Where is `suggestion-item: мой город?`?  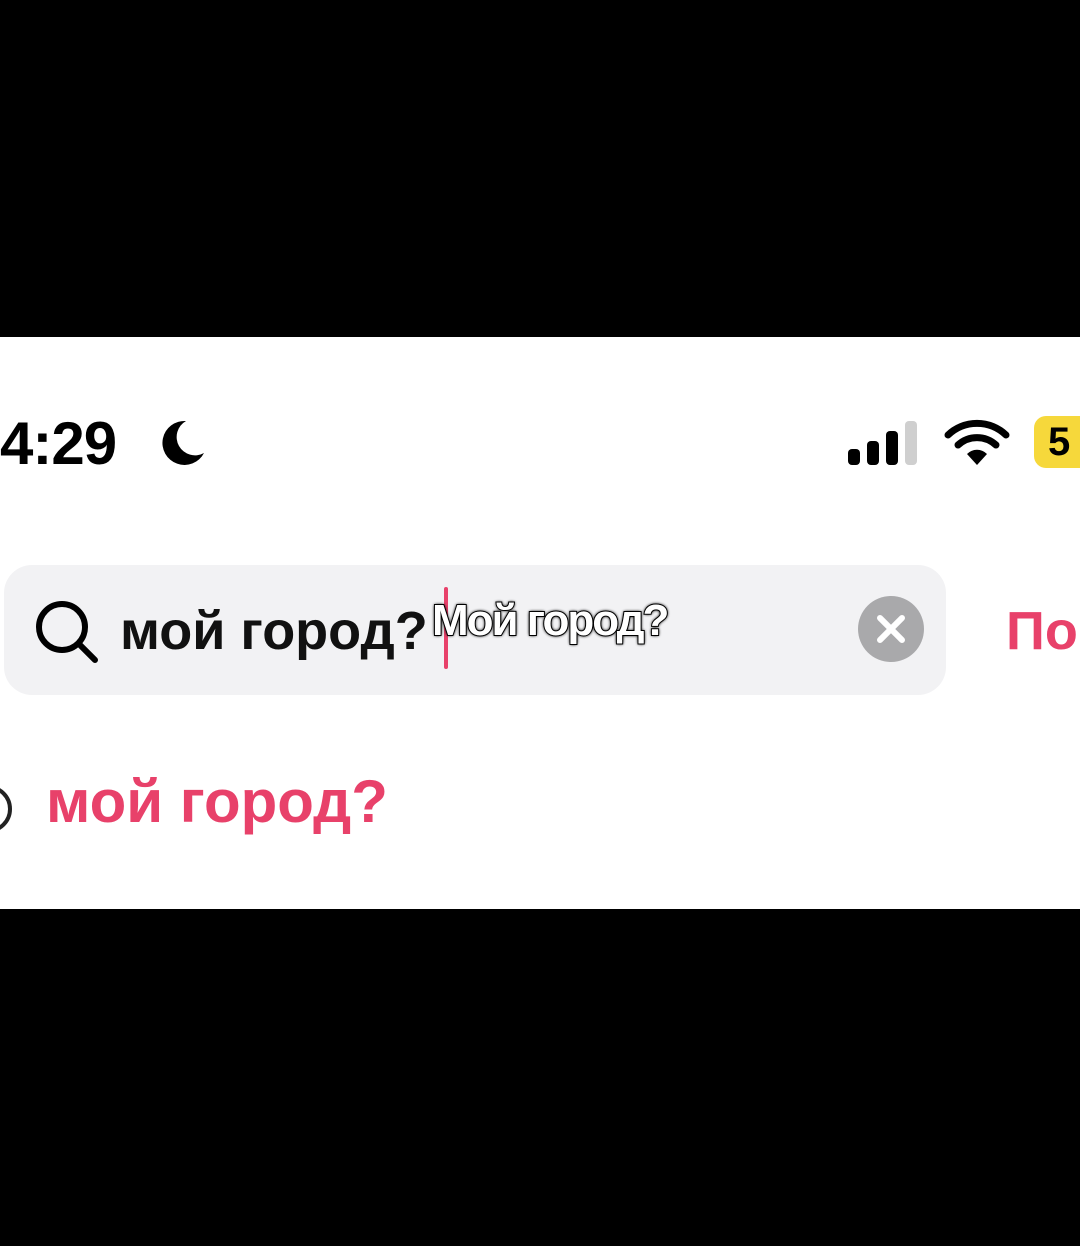
suggestion-item: мой город? is located at coordinates (540, 812).